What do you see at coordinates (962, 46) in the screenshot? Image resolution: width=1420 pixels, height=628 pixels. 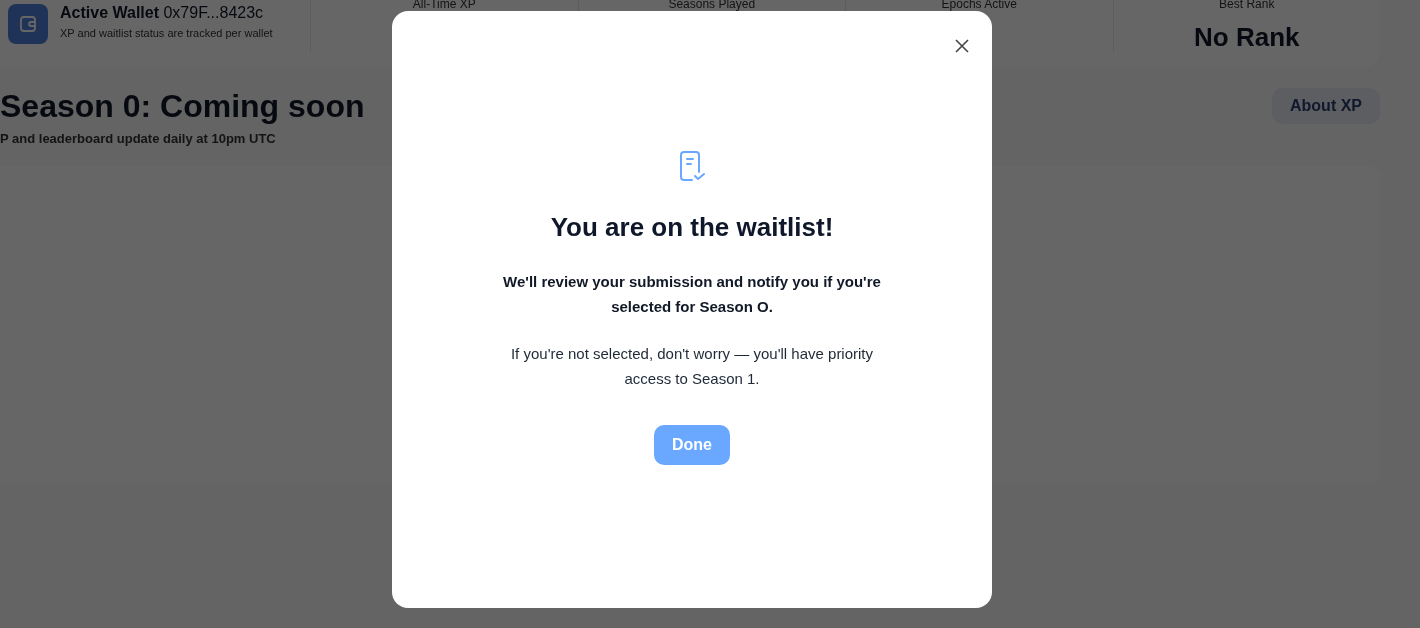 I see `close-icon` at bounding box center [962, 46].